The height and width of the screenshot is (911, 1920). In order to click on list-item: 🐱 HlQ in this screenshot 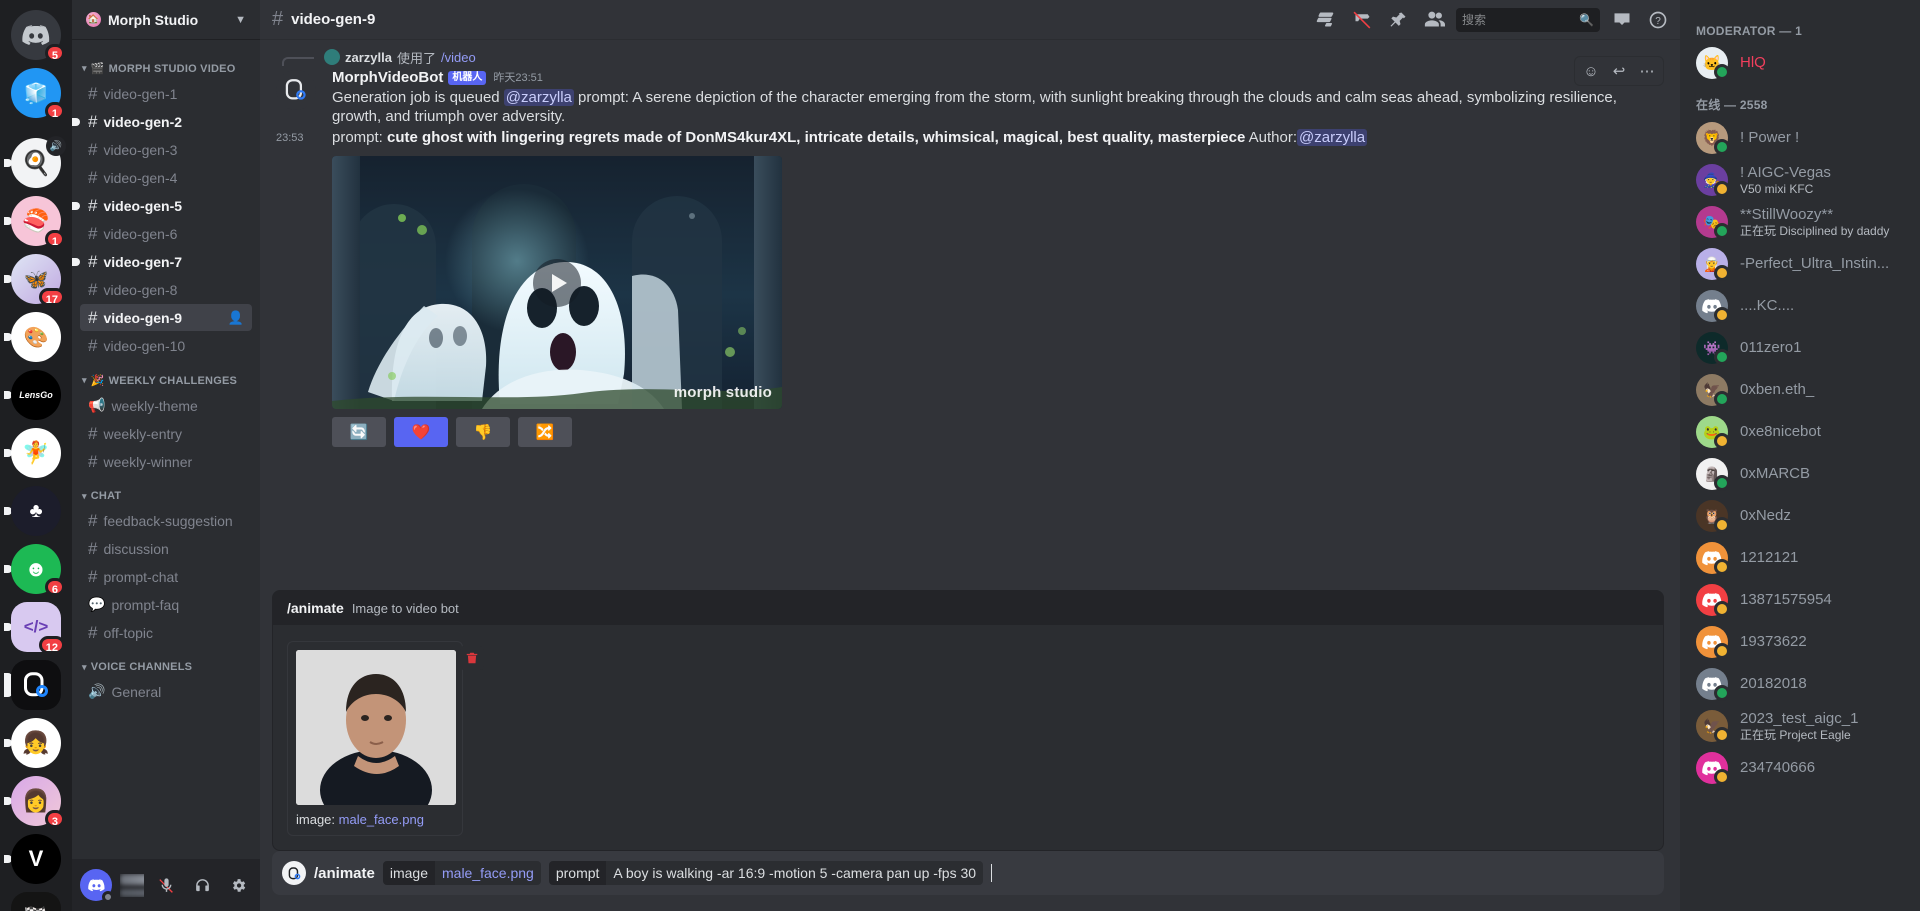, I will do `click(1800, 63)`.